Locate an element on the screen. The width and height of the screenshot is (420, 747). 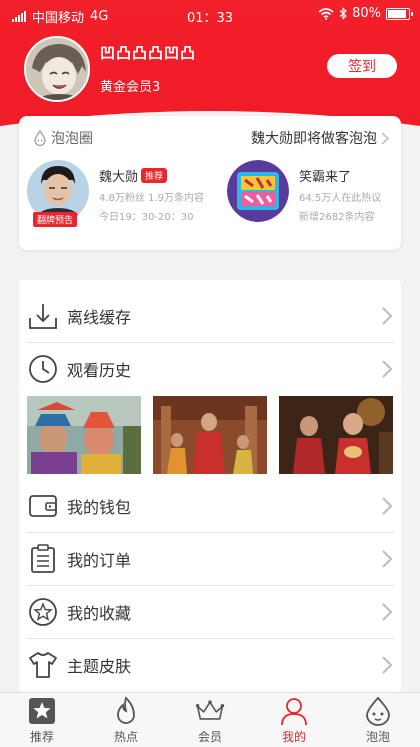
menu-item-label: 我的收藏 is located at coordinates (99, 613).